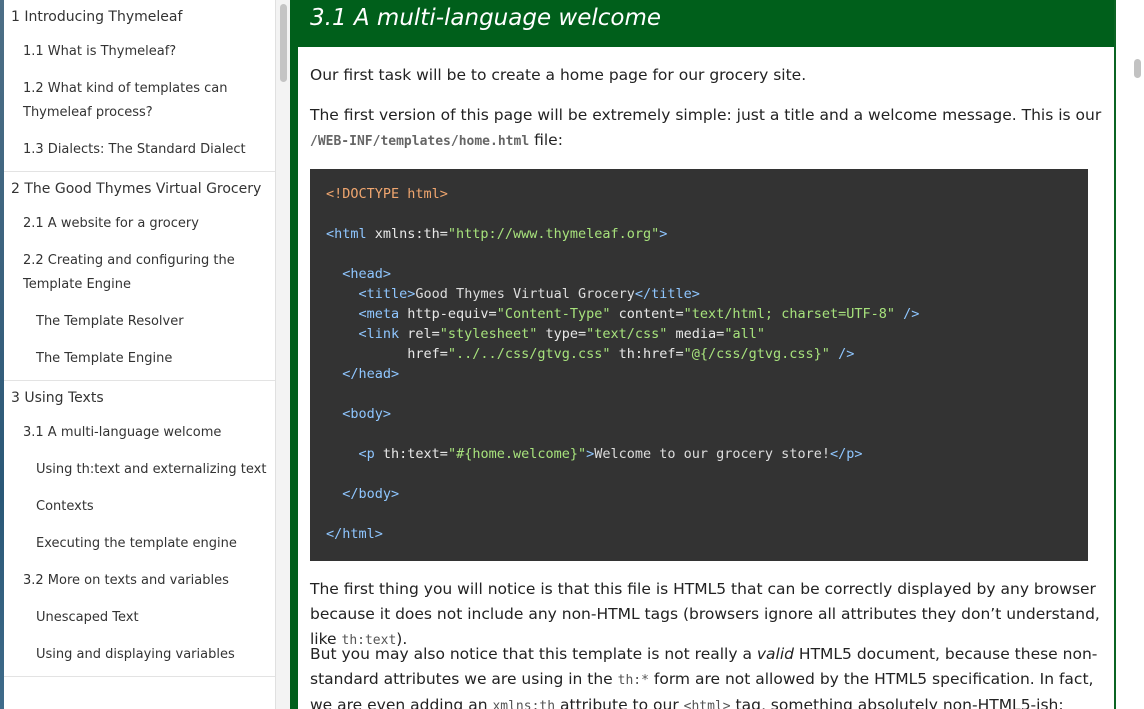  Describe the element at coordinates (139, 324) in the screenshot. I see `toc-link: The Template Resolver` at that location.